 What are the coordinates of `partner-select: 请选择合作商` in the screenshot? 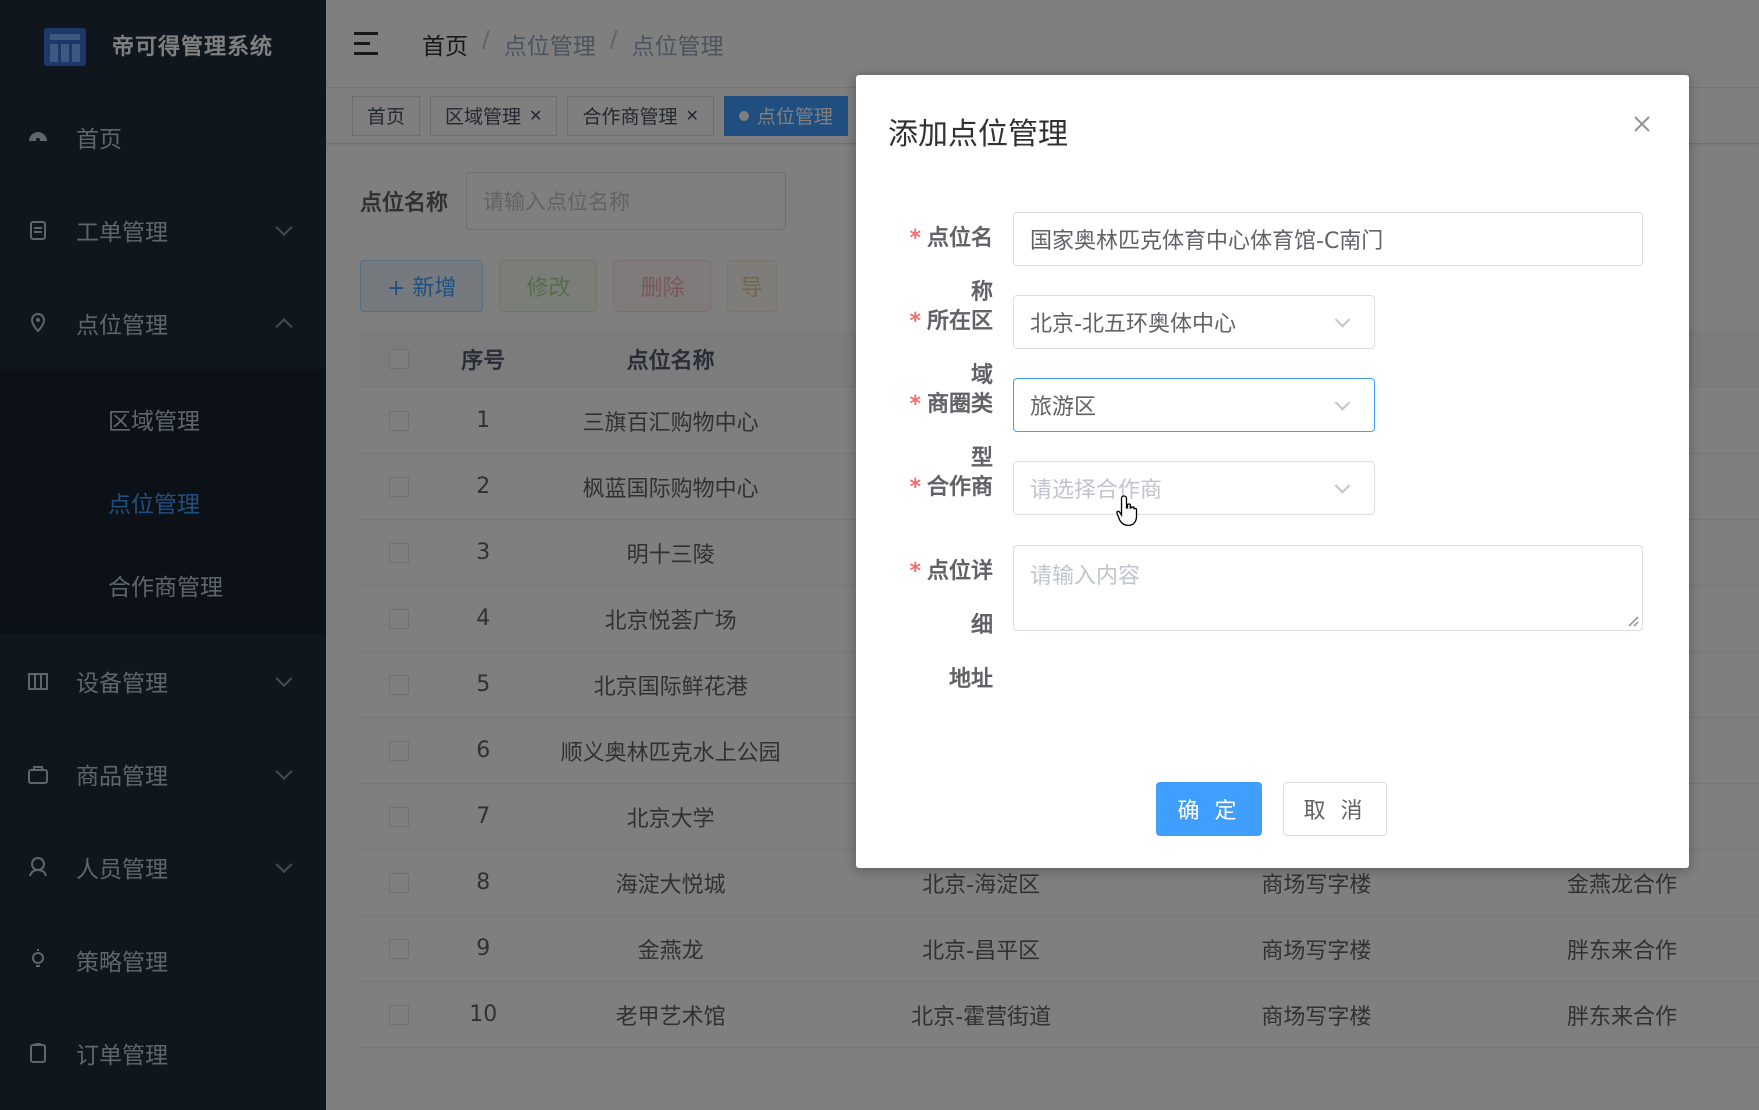 It's located at (1194, 488).